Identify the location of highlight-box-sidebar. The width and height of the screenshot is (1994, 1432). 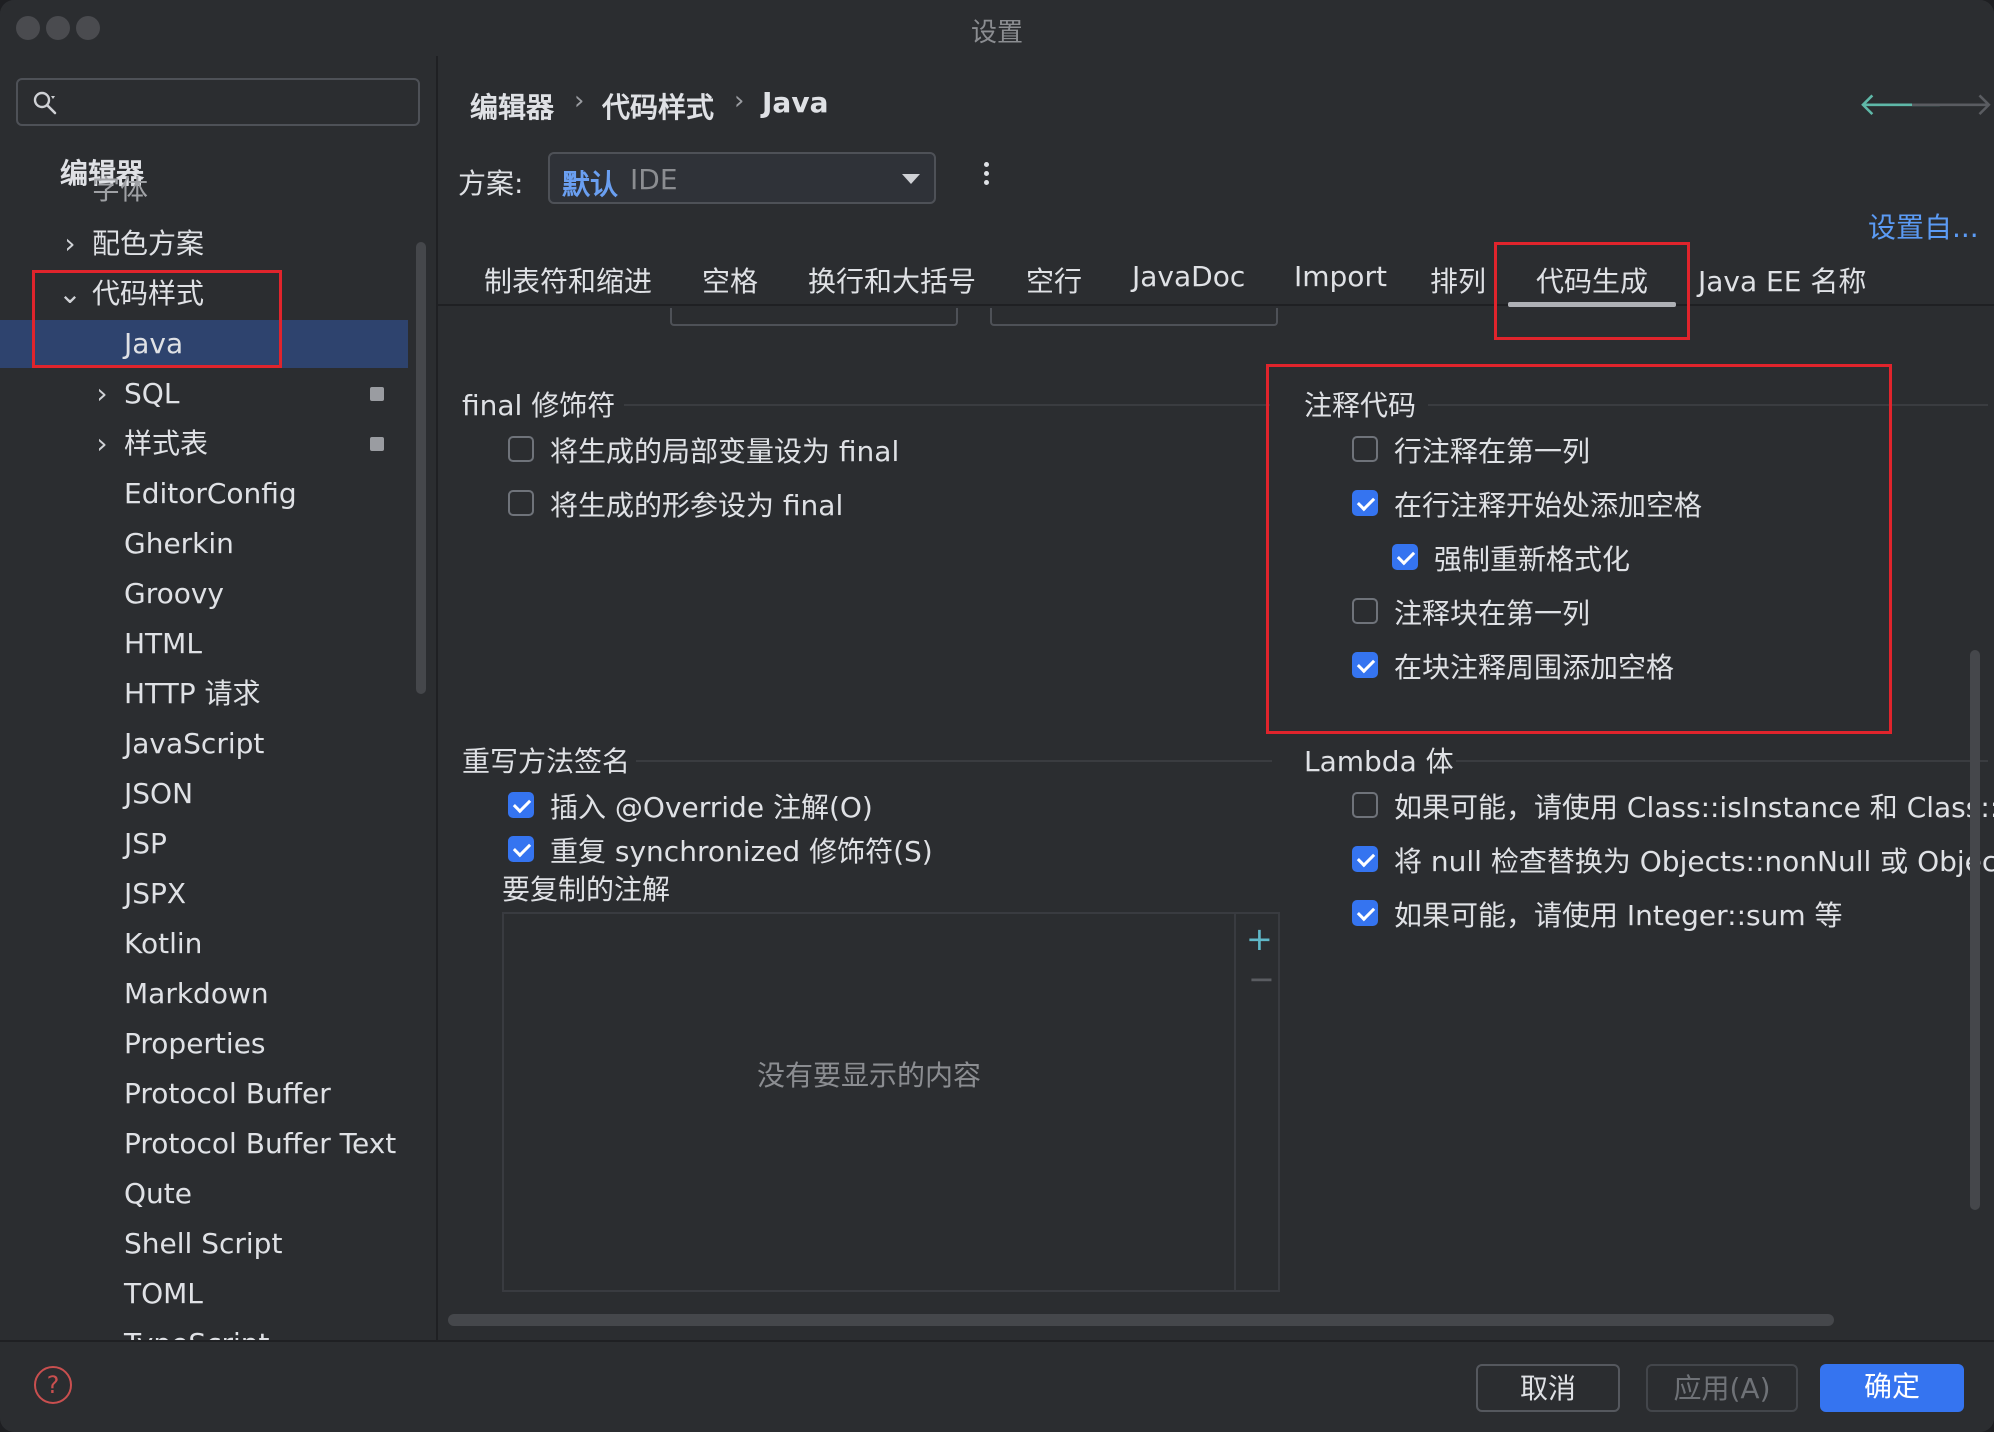
(157, 319).